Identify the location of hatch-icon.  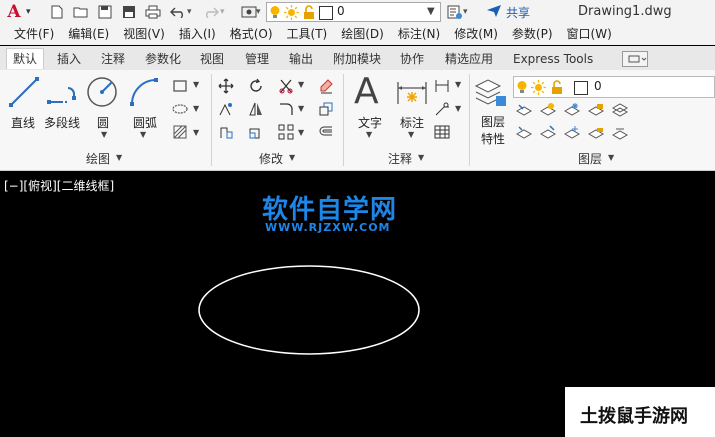
(180, 133).